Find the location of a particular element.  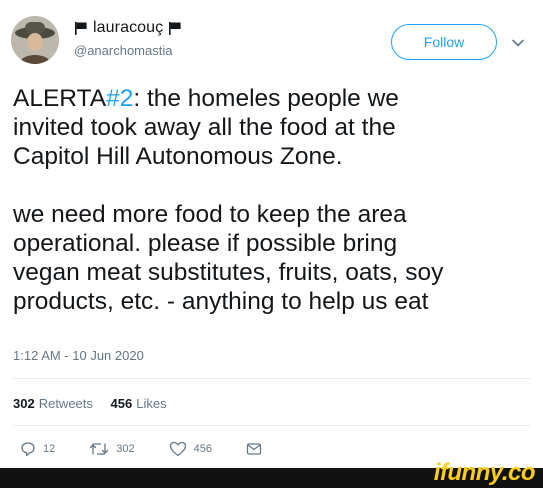

reply-count: 12 is located at coordinates (49, 449).